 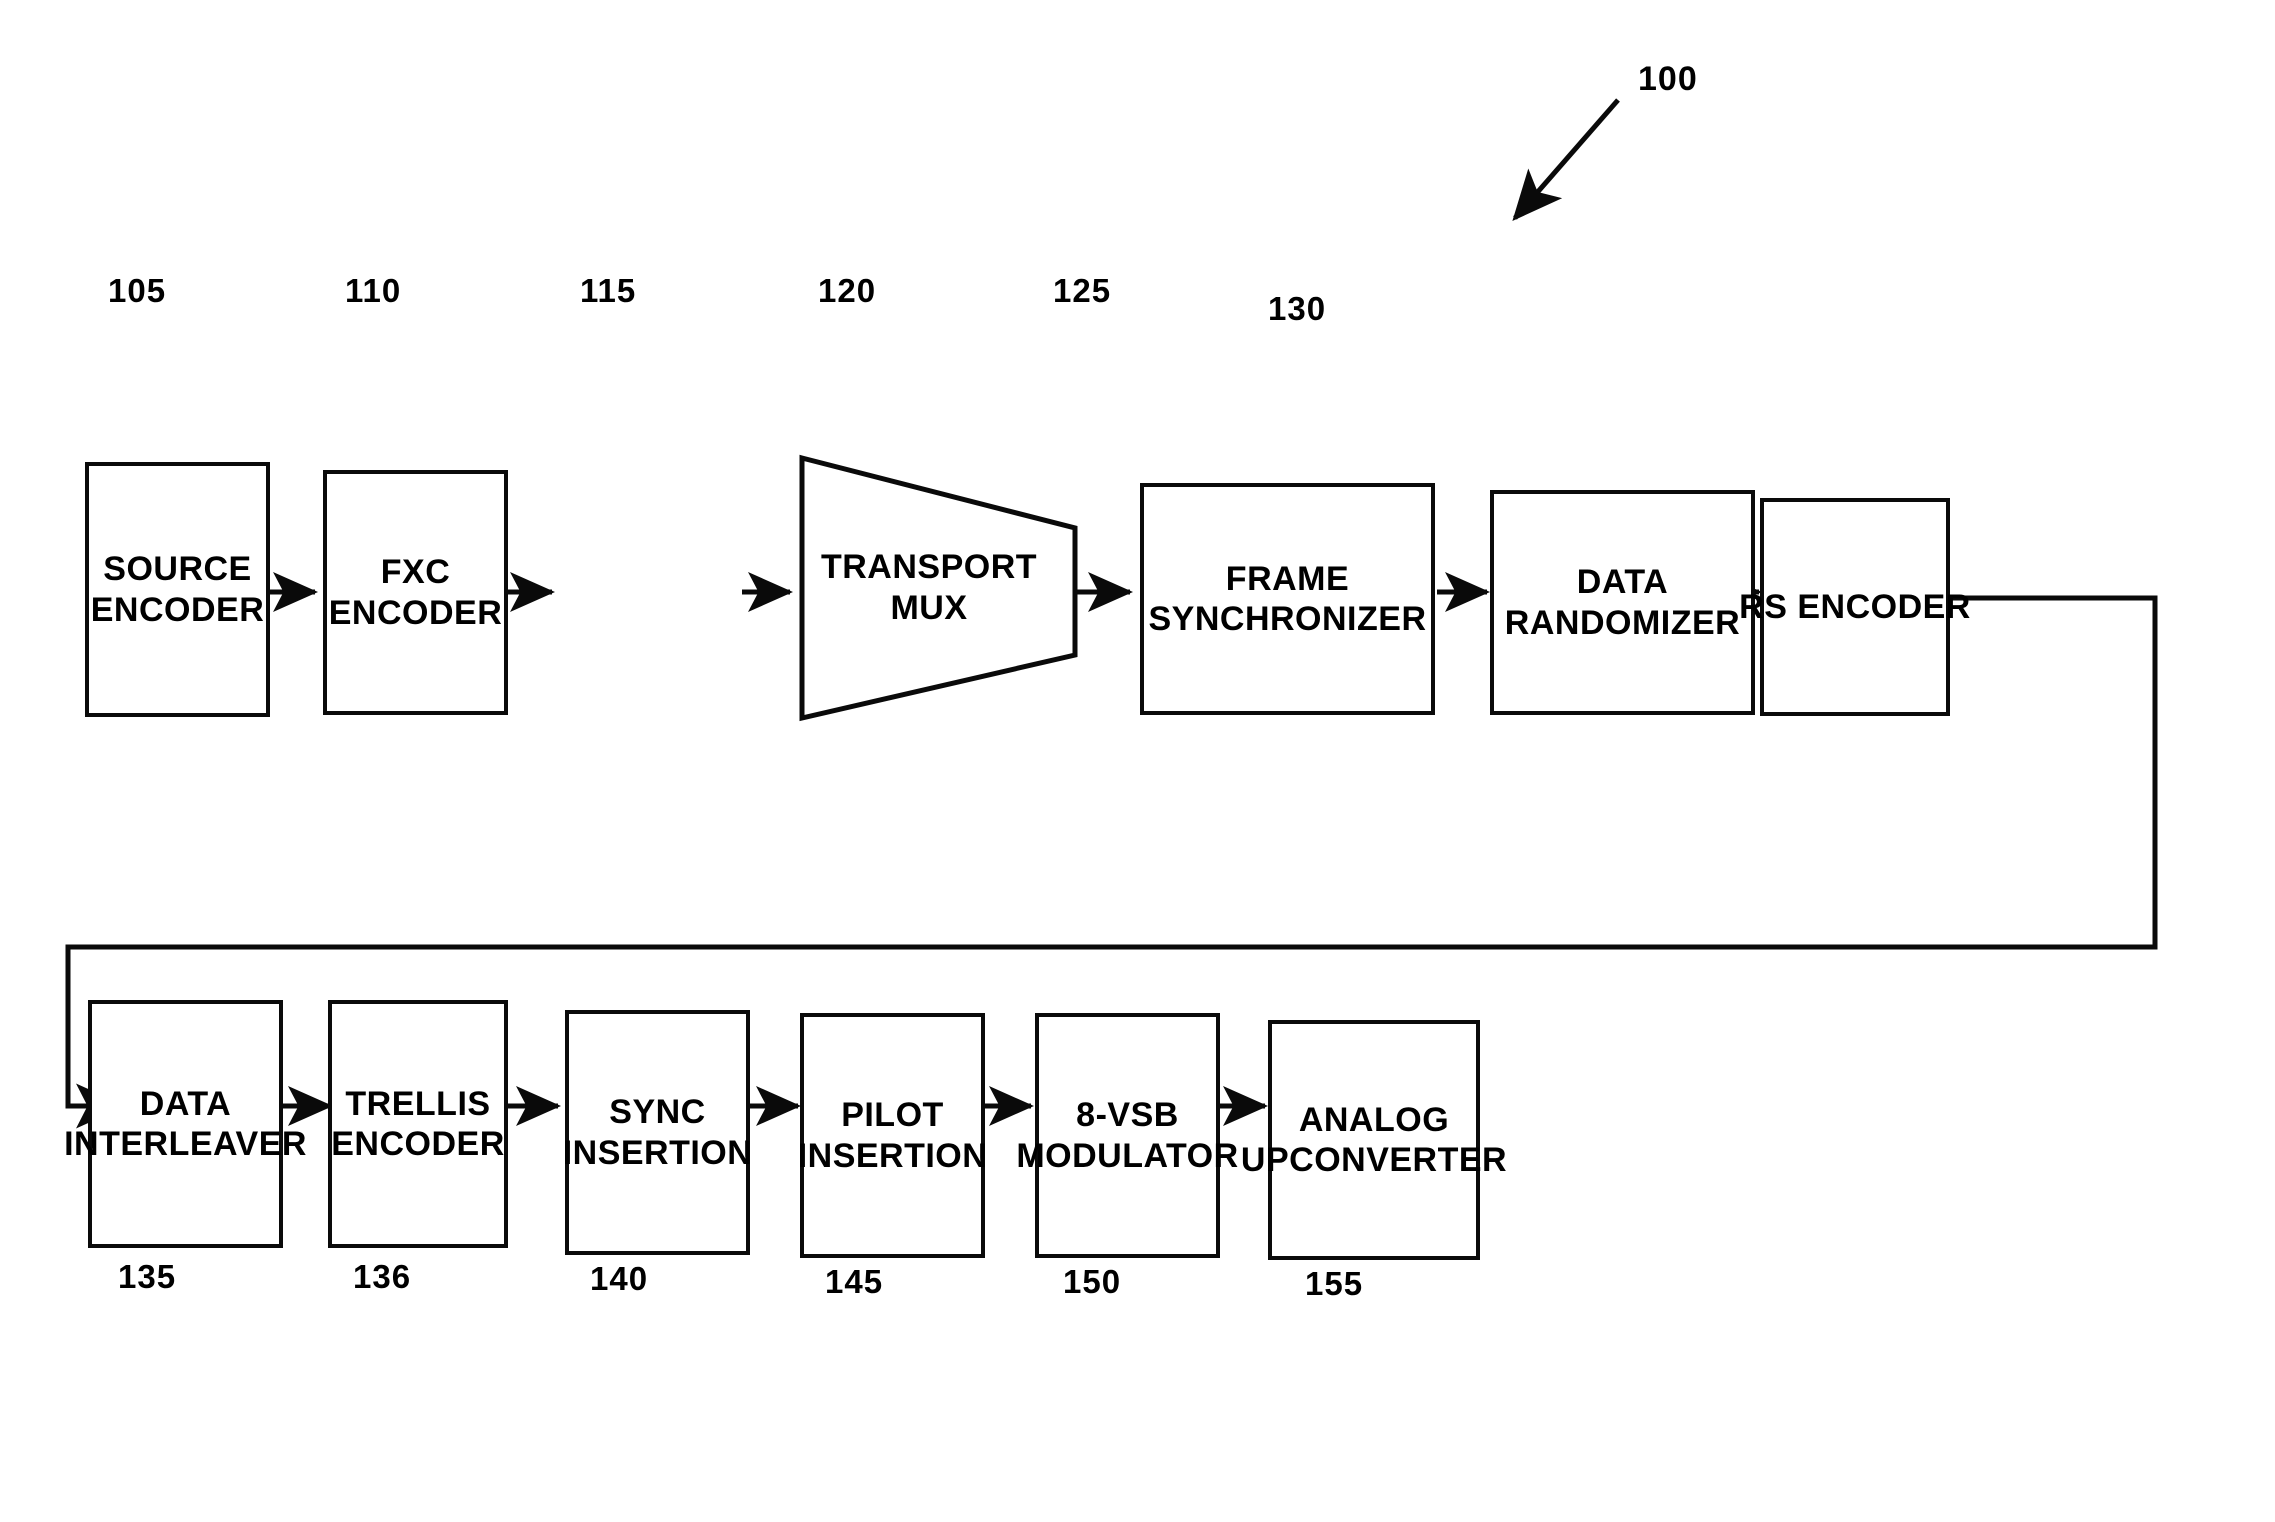 I want to click on block-transport-mux: TRANSPORT MUX, so click(x=935, y=587).